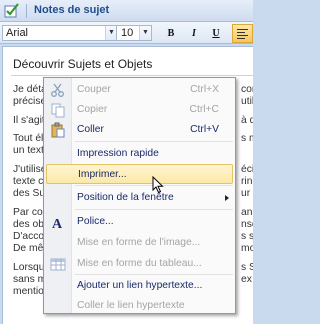  I want to click on paragraph-line-tail: utili, so click(247, 101).